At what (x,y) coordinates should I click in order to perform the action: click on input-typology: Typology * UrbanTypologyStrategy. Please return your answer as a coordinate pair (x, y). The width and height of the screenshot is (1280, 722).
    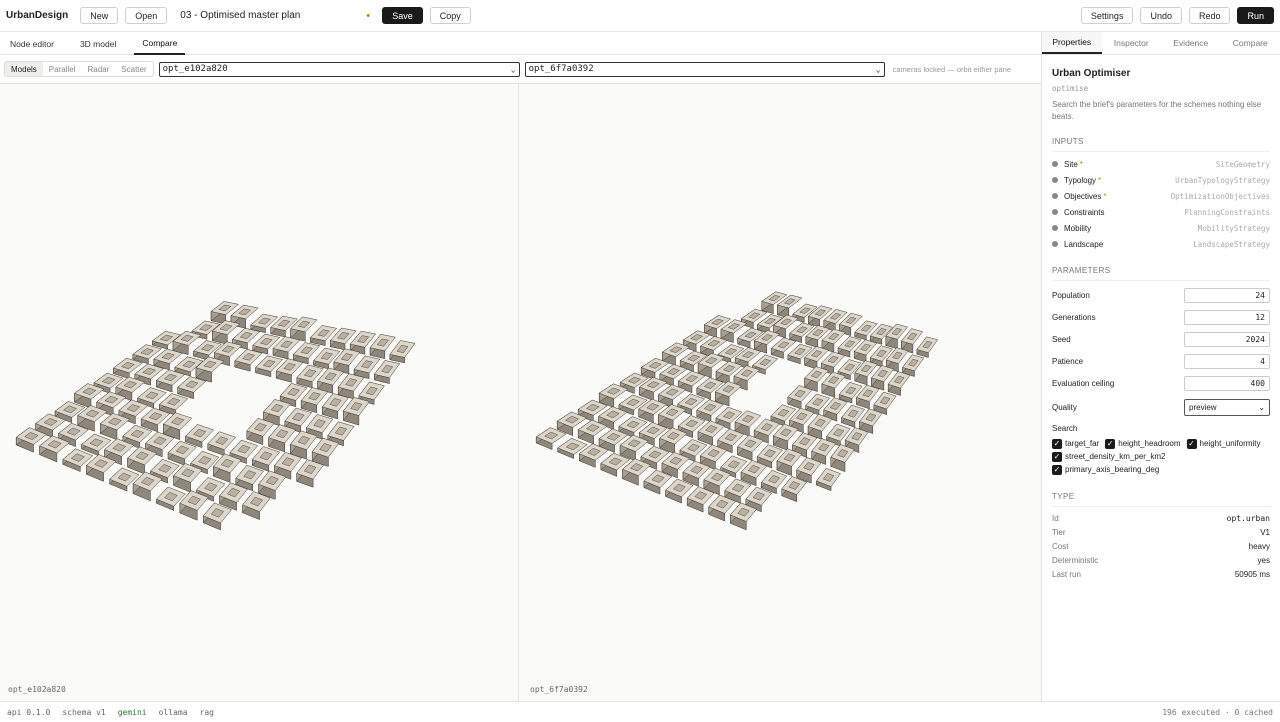
    Looking at the image, I should click on (1161, 180).